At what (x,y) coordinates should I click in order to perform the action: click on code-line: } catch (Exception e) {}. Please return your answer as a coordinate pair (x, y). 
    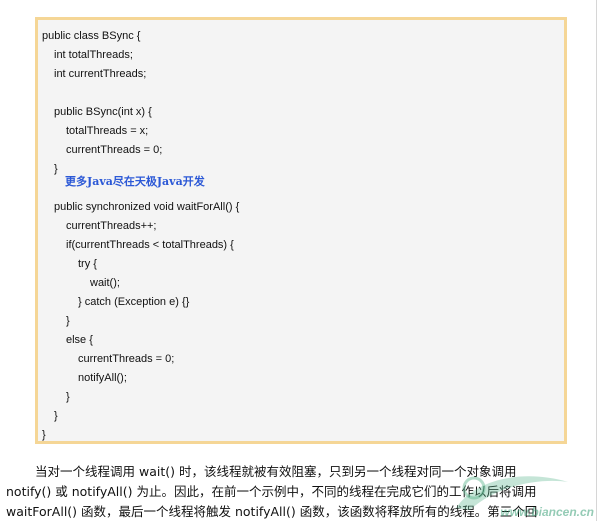
    Looking at the image, I should click on (134, 302).